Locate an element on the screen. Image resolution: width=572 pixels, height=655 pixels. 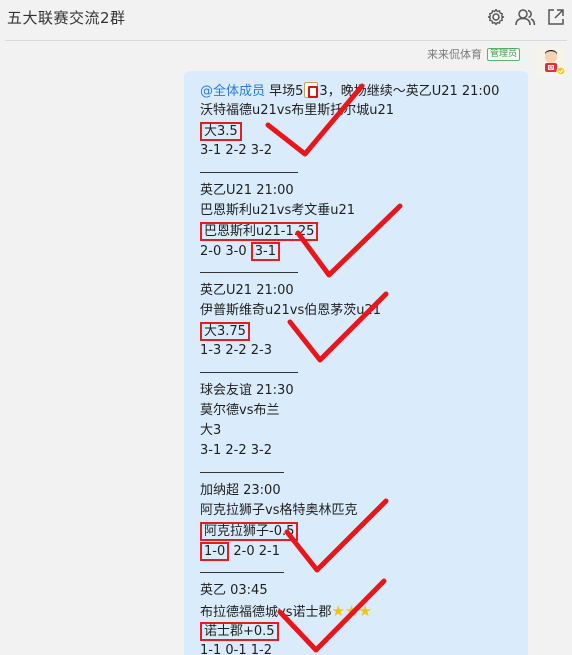
sender-avatar: 中 is located at coordinates (551, 61).